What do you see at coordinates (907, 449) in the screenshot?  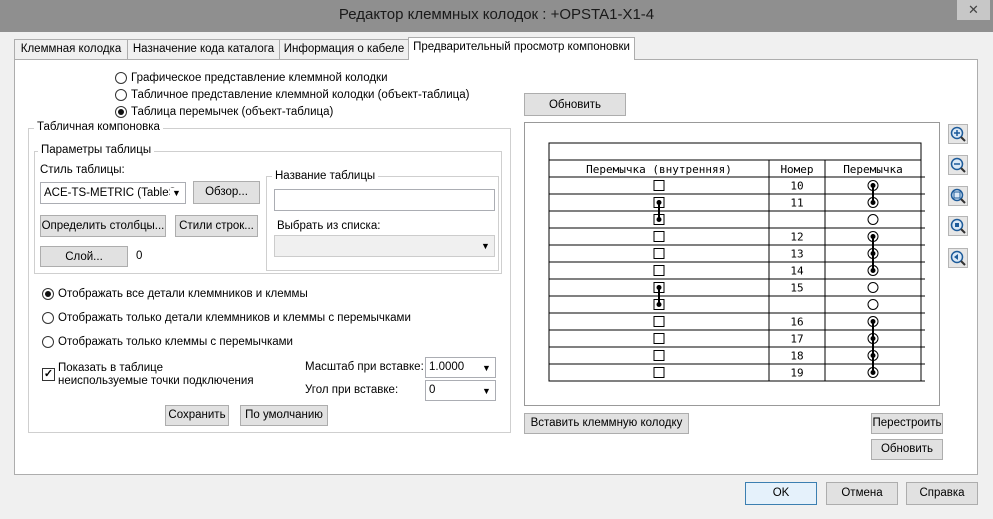 I see `refresh-bottom-button: Обновить` at bounding box center [907, 449].